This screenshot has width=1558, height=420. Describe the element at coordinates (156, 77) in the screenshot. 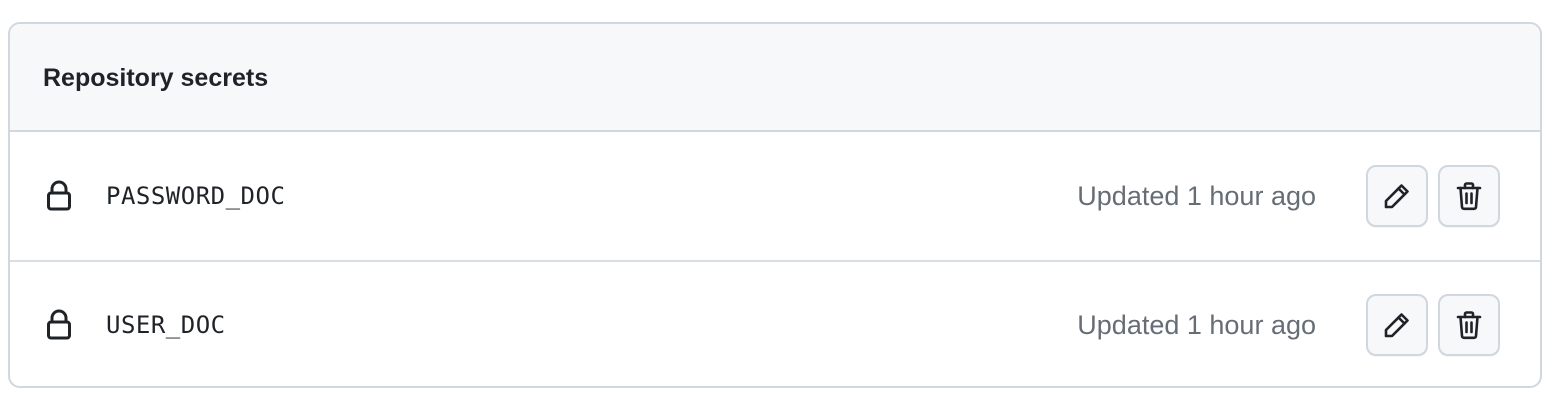

I see `panel-title: Repository secrets` at that location.